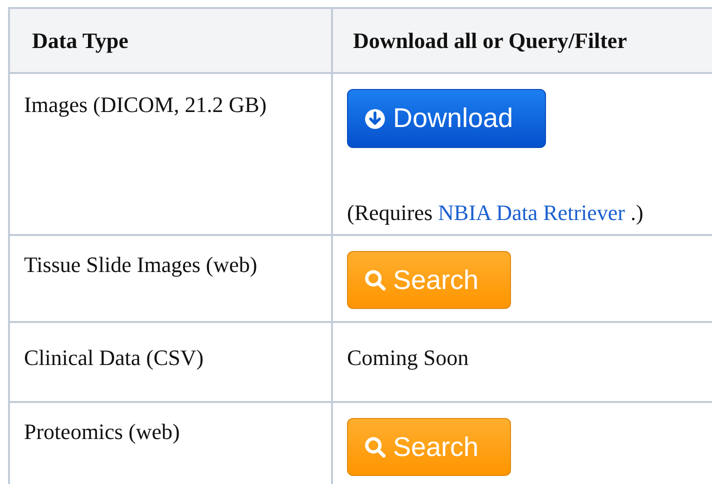 The height and width of the screenshot is (484, 712). Describe the element at coordinates (145, 104) in the screenshot. I see `data-type-text: Images (DICOM, 21.2 GB)` at that location.